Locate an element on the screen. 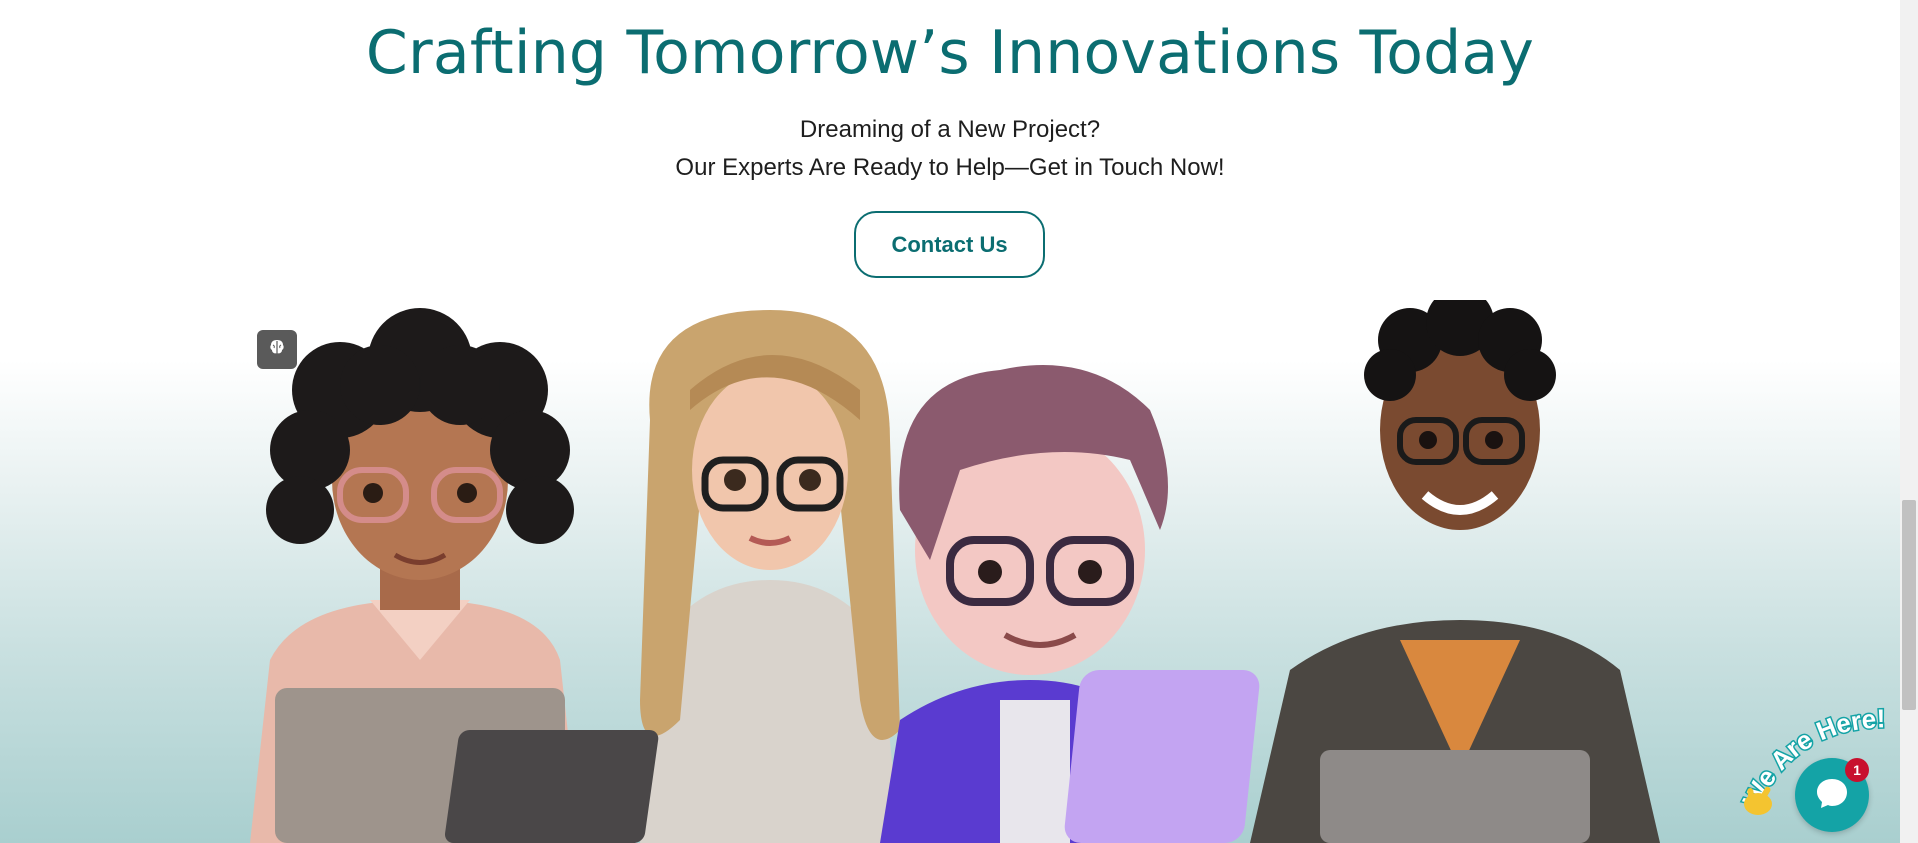 Image resolution: width=1918 pixels, height=843 pixels. chat-notification-badge: 1 is located at coordinates (1857, 770).